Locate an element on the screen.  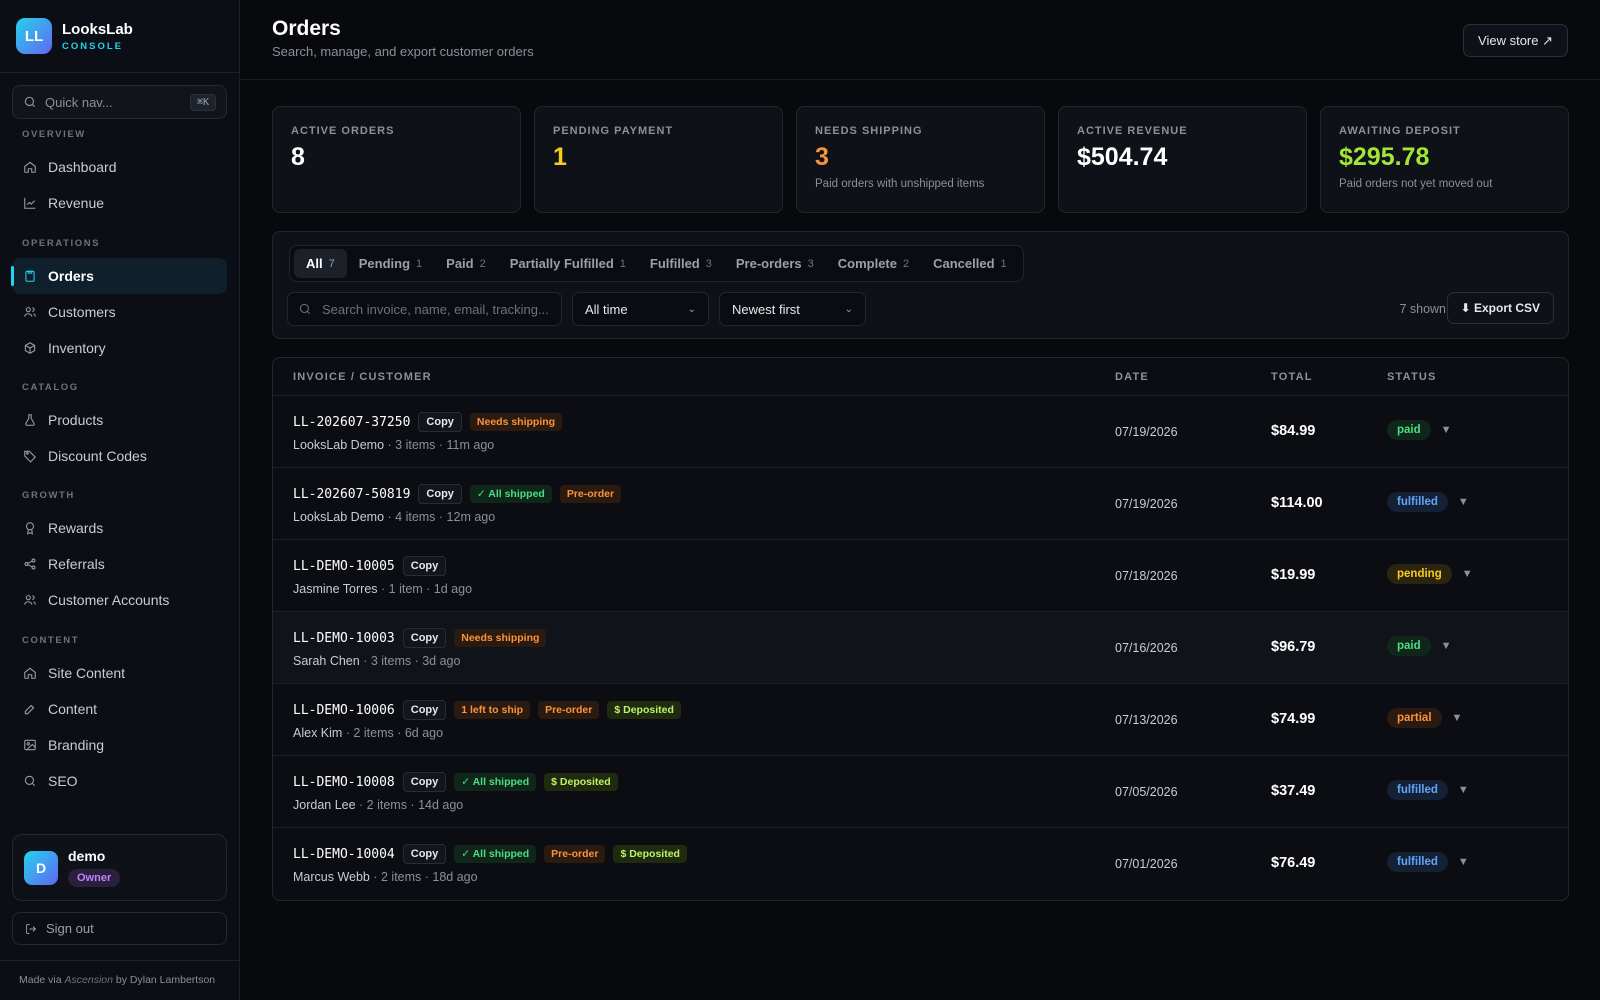
export-csv-button: ⬇ Export CSV is located at coordinates (1500, 308).